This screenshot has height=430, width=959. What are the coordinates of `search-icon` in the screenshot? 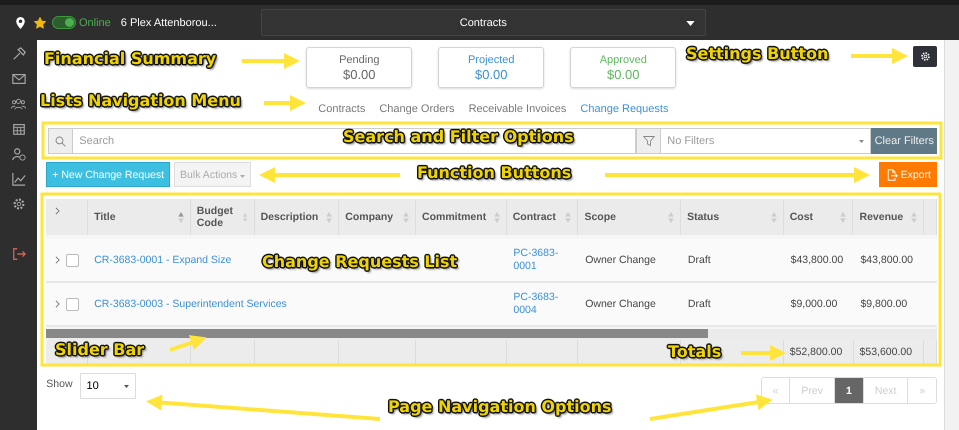 It's located at (60, 141).